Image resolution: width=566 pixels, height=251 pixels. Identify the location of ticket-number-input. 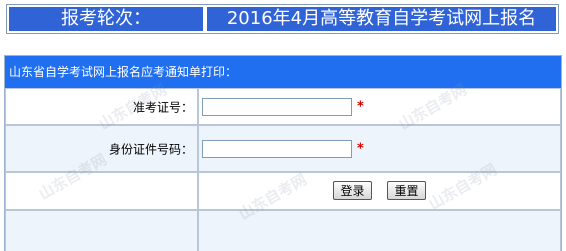
(277, 106).